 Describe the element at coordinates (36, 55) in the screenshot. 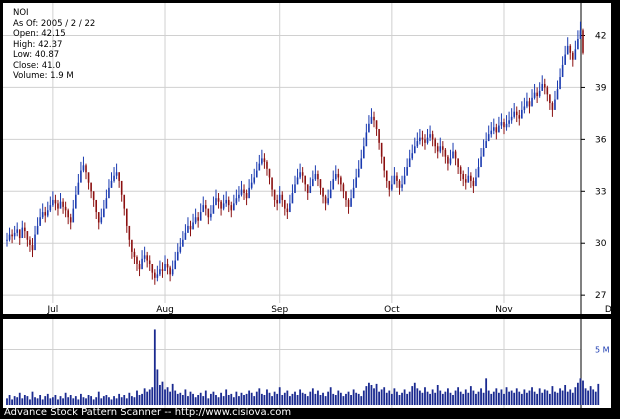

I see `low-label: Low: 40.87` at that location.